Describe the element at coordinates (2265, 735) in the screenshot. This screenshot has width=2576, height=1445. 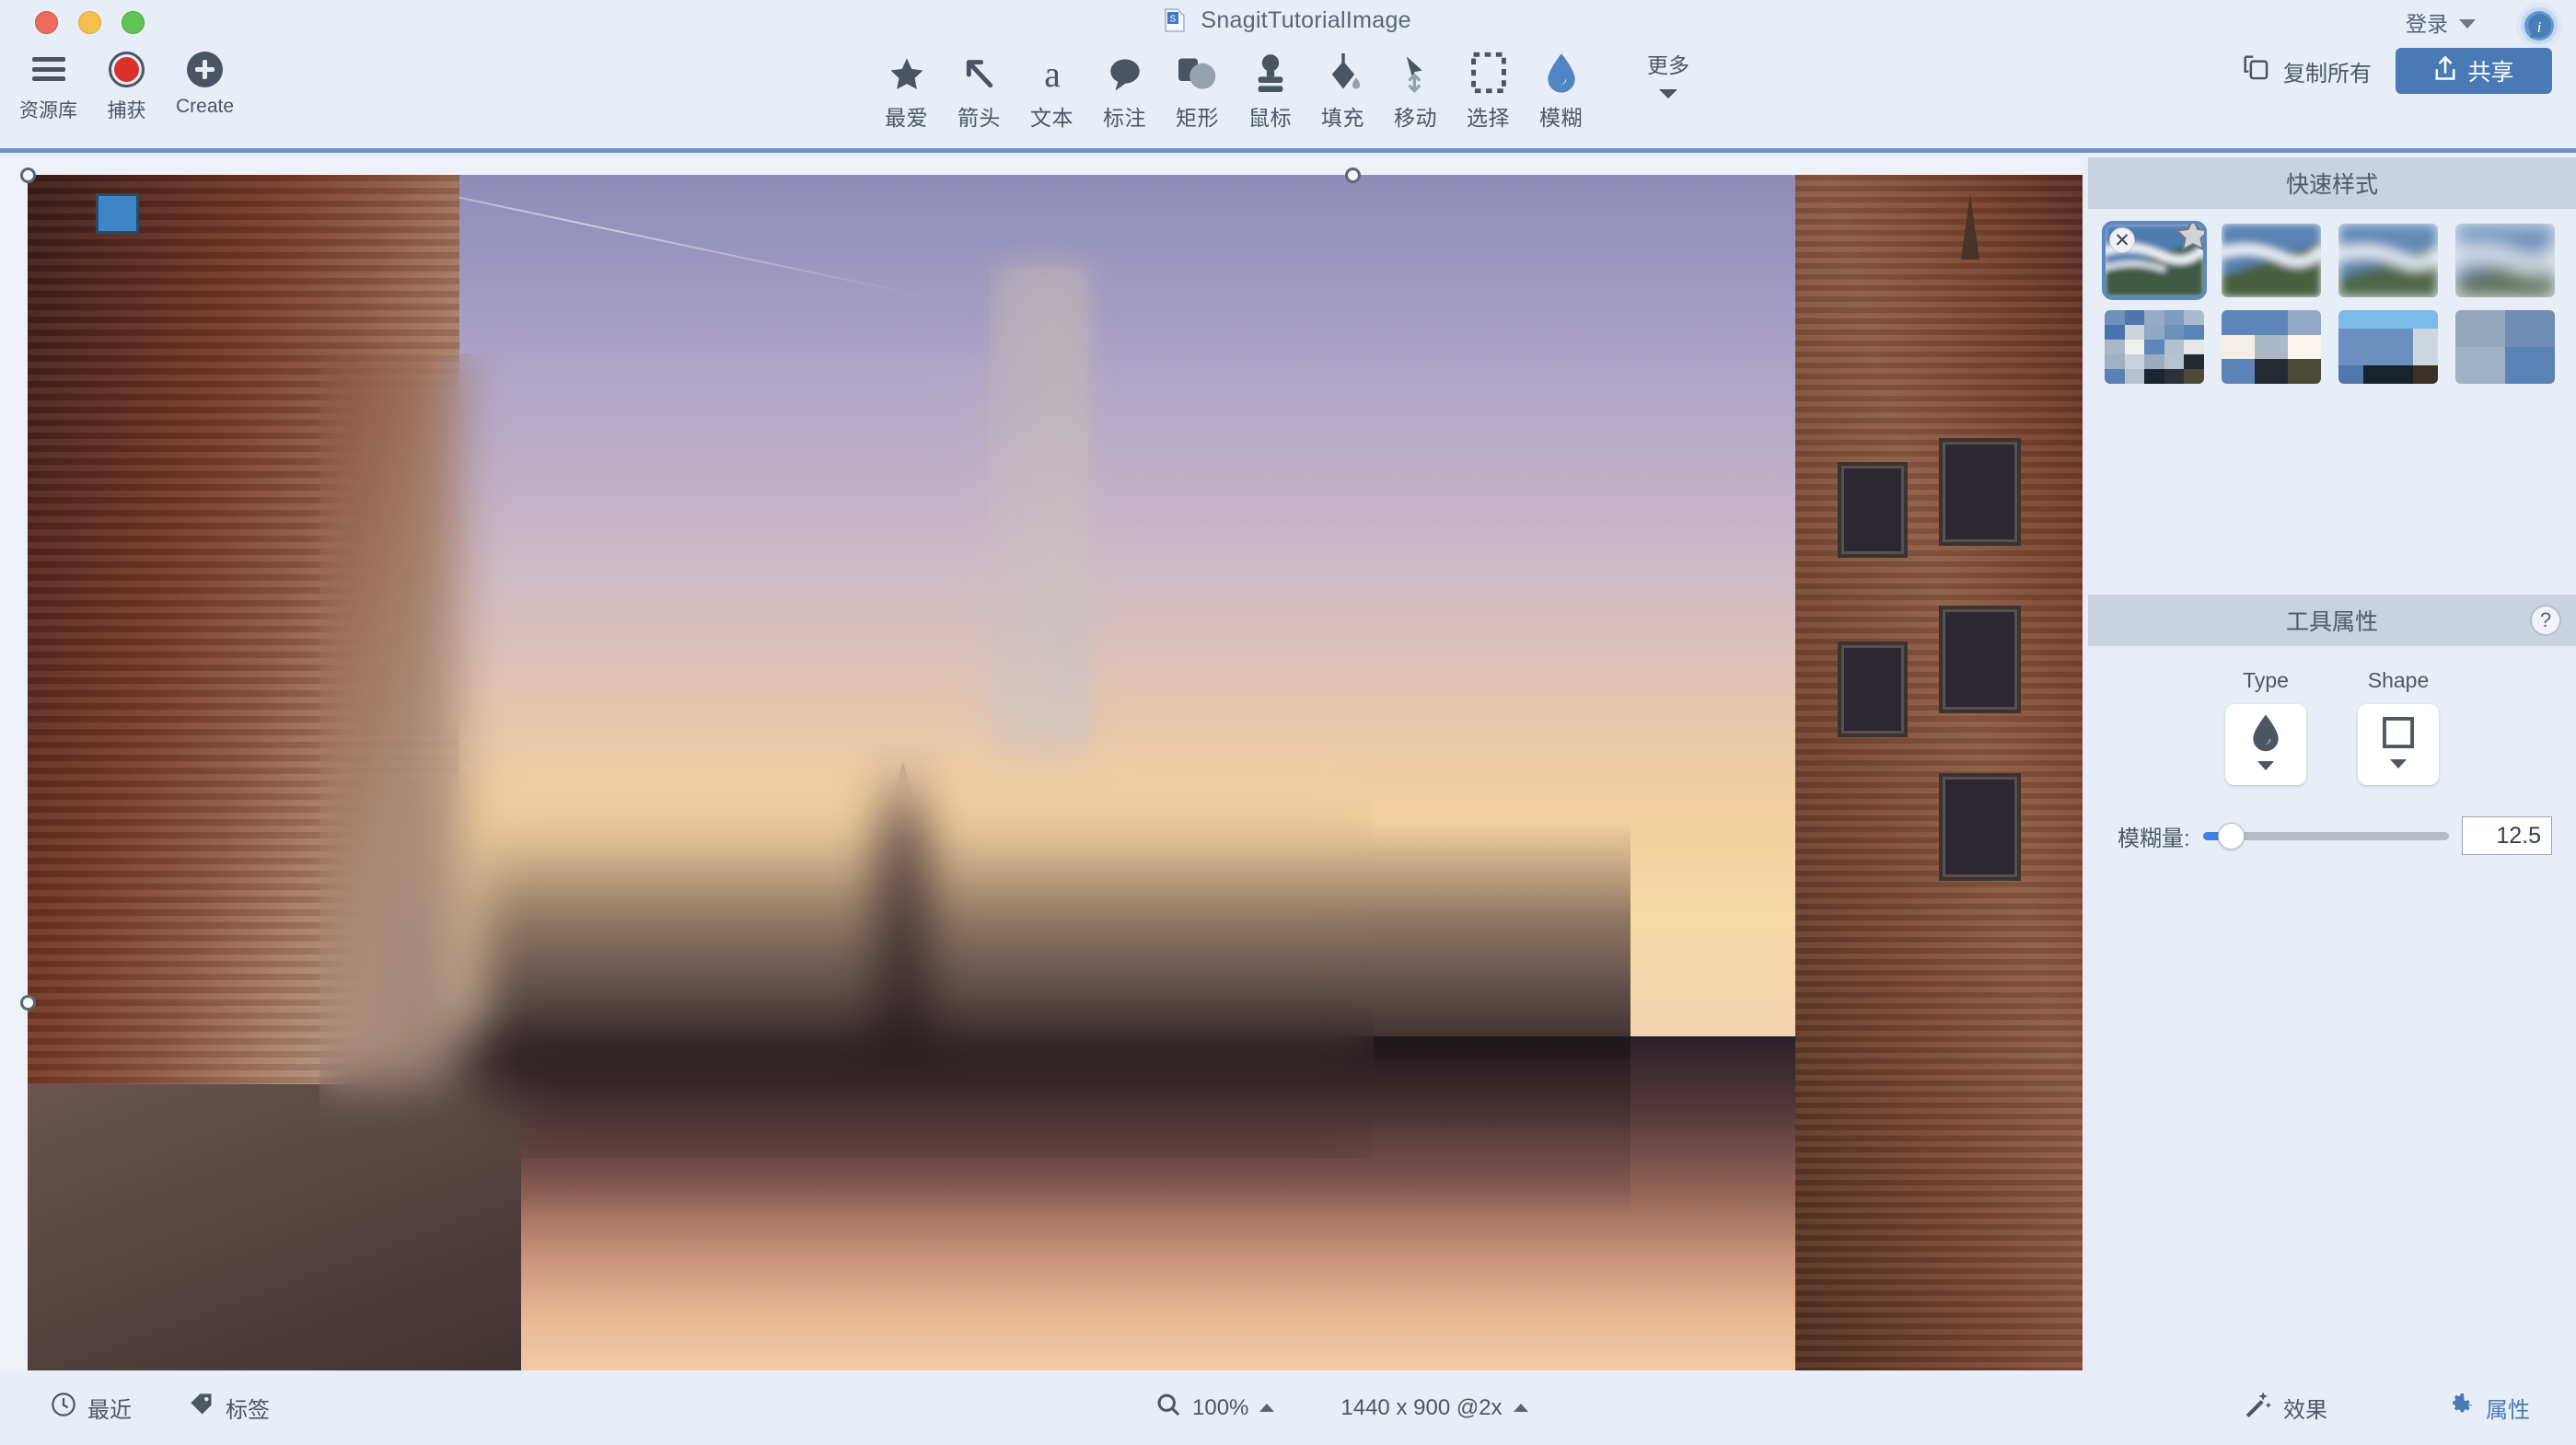
I see `droplet-icon` at that location.